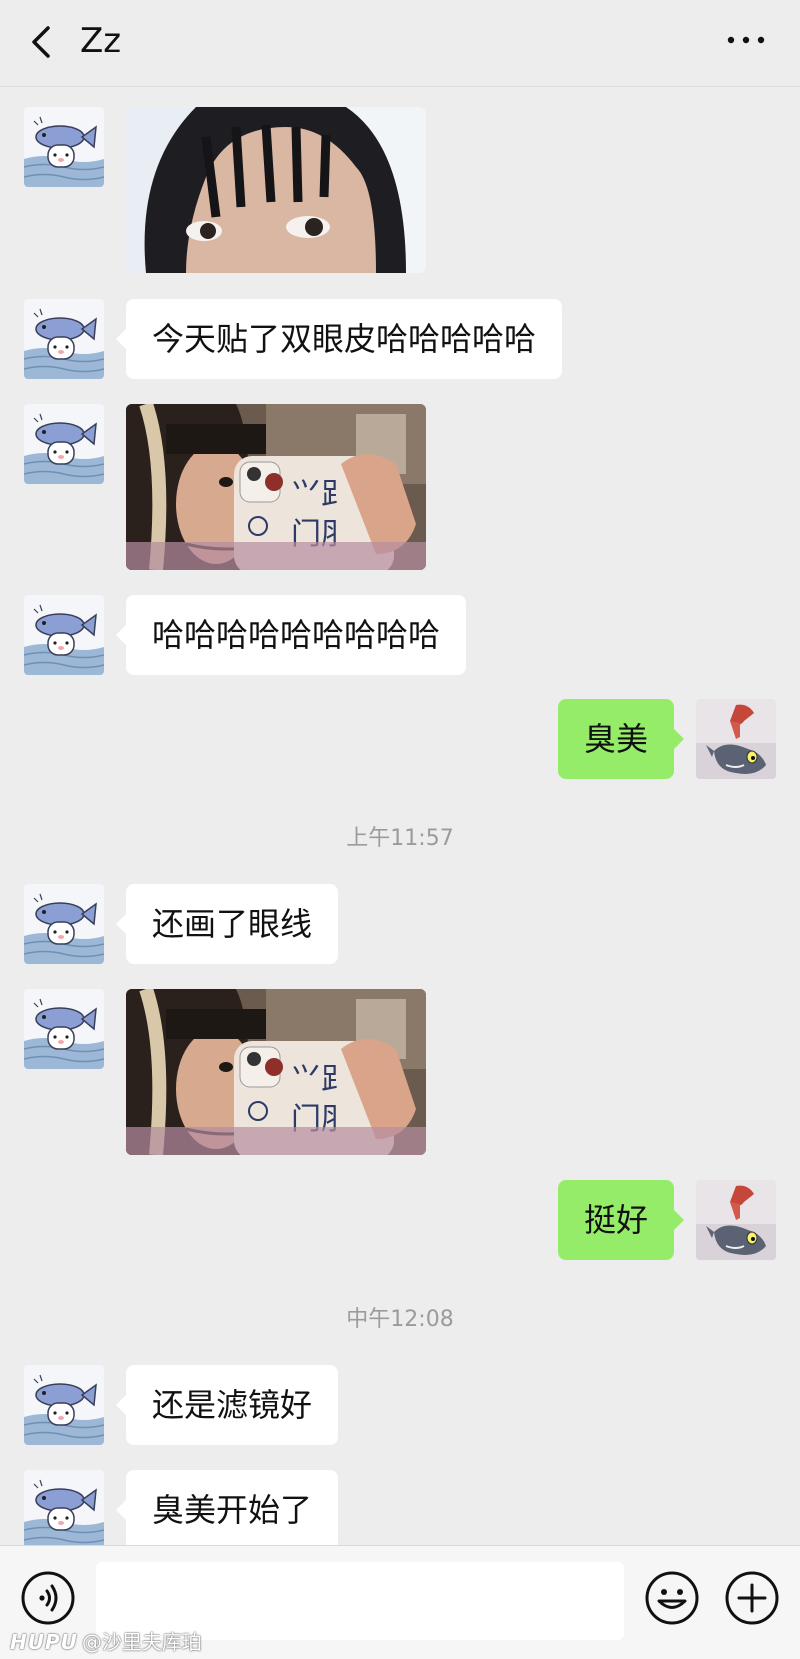  I want to click on incoming-text-bubble: 还画了眼线, so click(227, 924).